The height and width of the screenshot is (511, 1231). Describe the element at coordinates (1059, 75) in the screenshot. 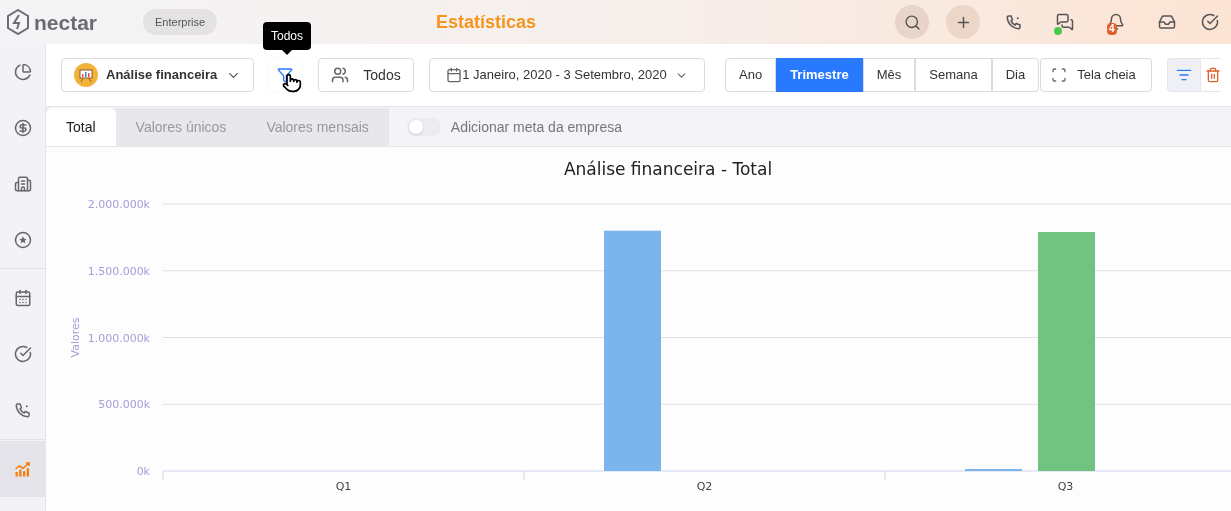

I see `fullscreen-icon` at that location.